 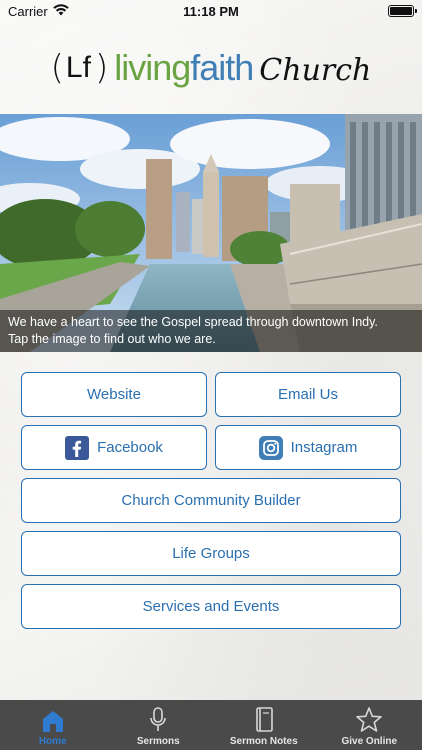 I want to click on logo-church: Church, so click(x=315, y=70).